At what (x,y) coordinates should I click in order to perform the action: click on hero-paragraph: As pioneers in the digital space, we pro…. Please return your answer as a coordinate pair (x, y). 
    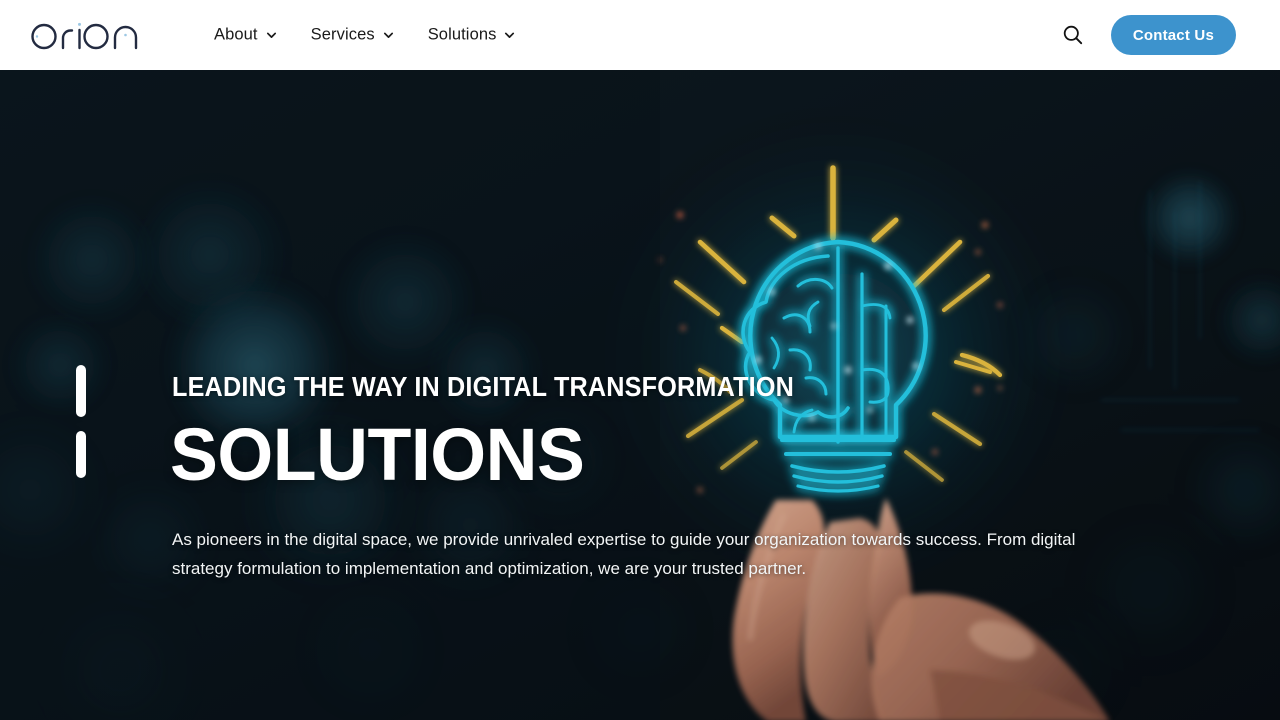
    Looking at the image, I should click on (624, 554).